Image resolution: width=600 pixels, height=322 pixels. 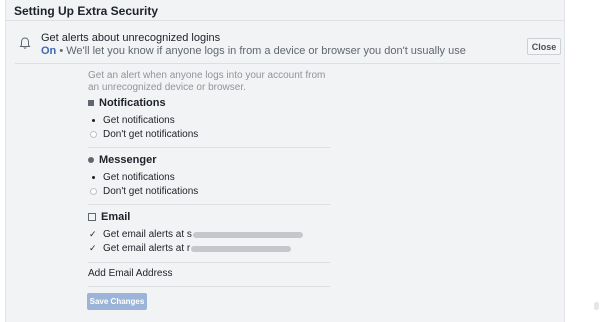 I want to click on notifications-option-off: Don't get notifications, so click(x=143, y=134).